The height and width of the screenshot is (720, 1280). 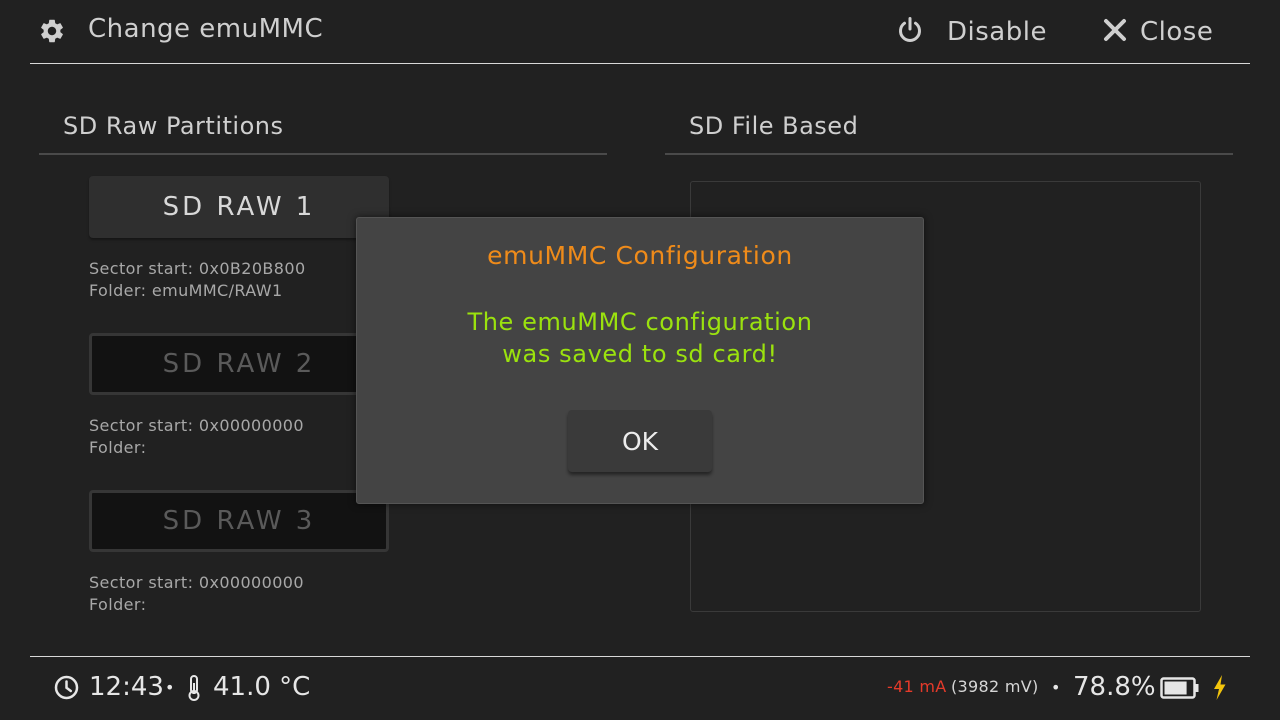 What do you see at coordinates (640, 354) in the screenshot?
I see `dialog-message-line-2: was saved to sd card!` at bounding box center [640, 354].